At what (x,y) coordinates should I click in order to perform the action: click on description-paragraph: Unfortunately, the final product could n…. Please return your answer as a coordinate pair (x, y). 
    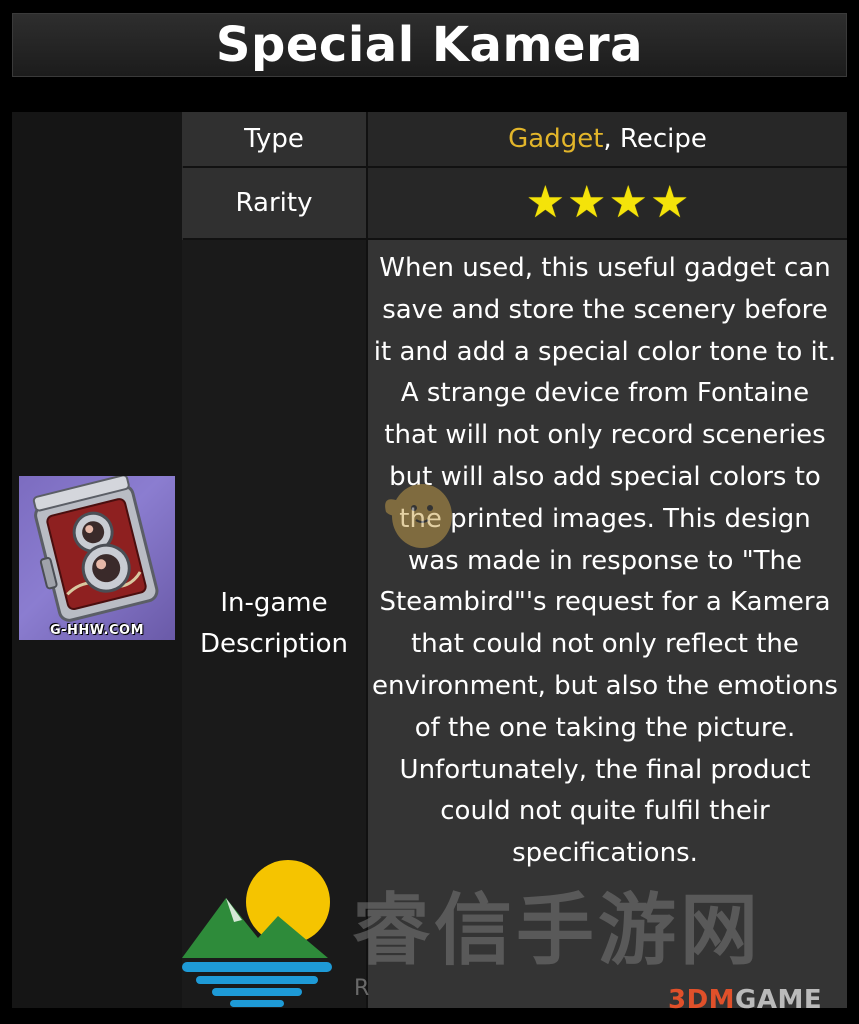
    Looking at the image, I should click on (605, 811).